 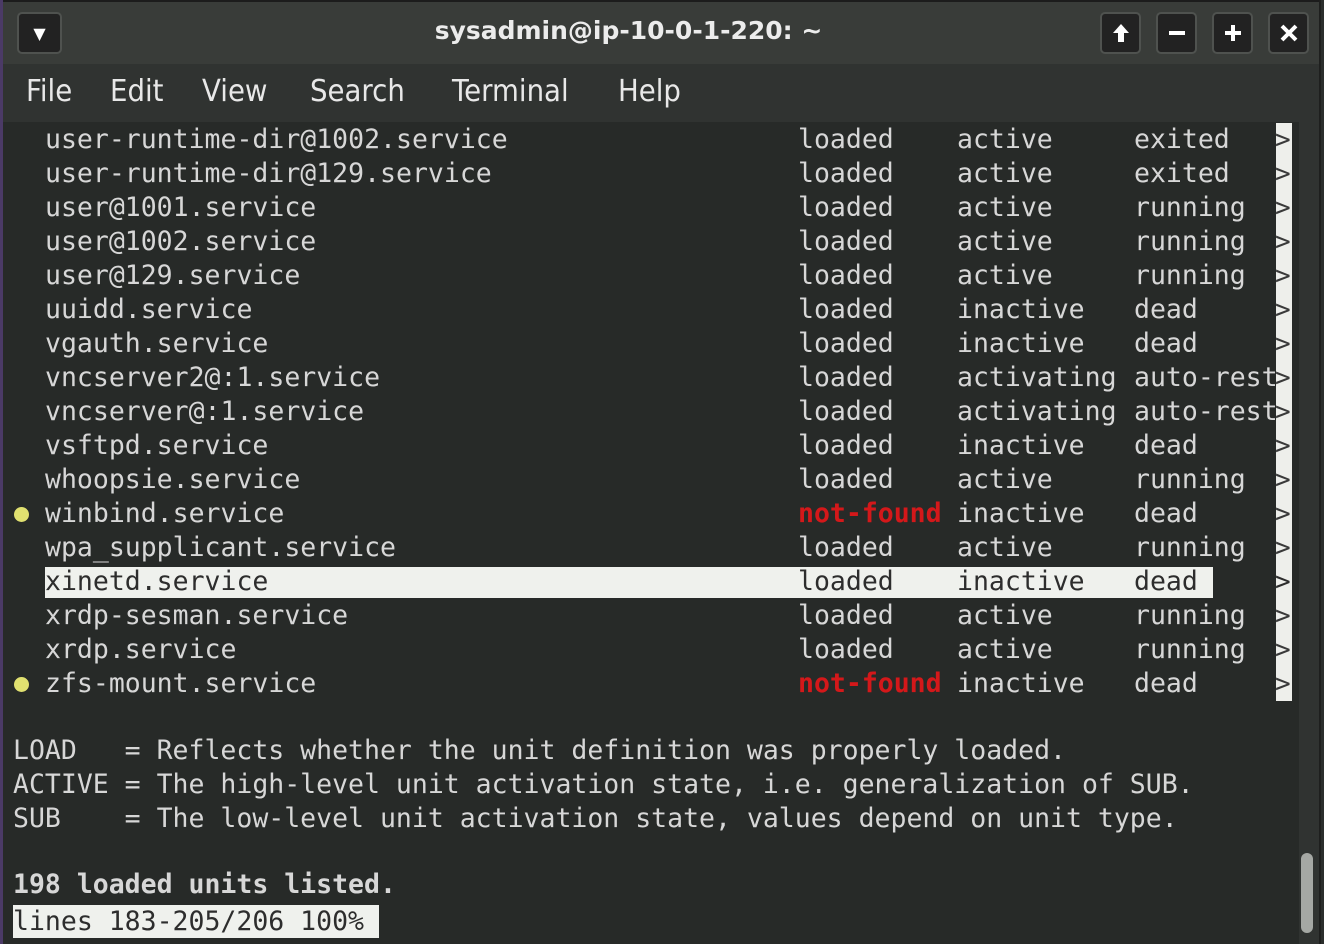 What do you see at coordinates (235, 91) in the screenshot?
I see `menu-view: View` at bounding box center [235, 91].